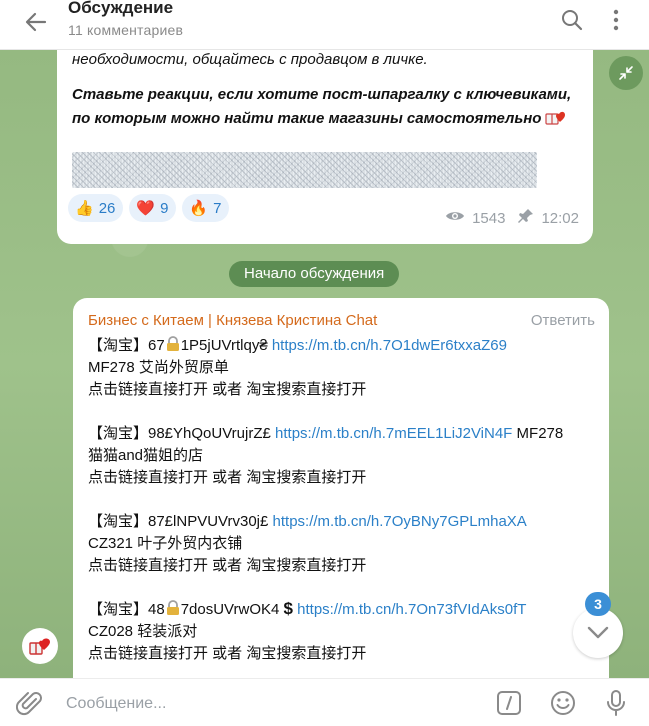  I want to click on message-line: CZ028 轻装派对, so click(143, 631).